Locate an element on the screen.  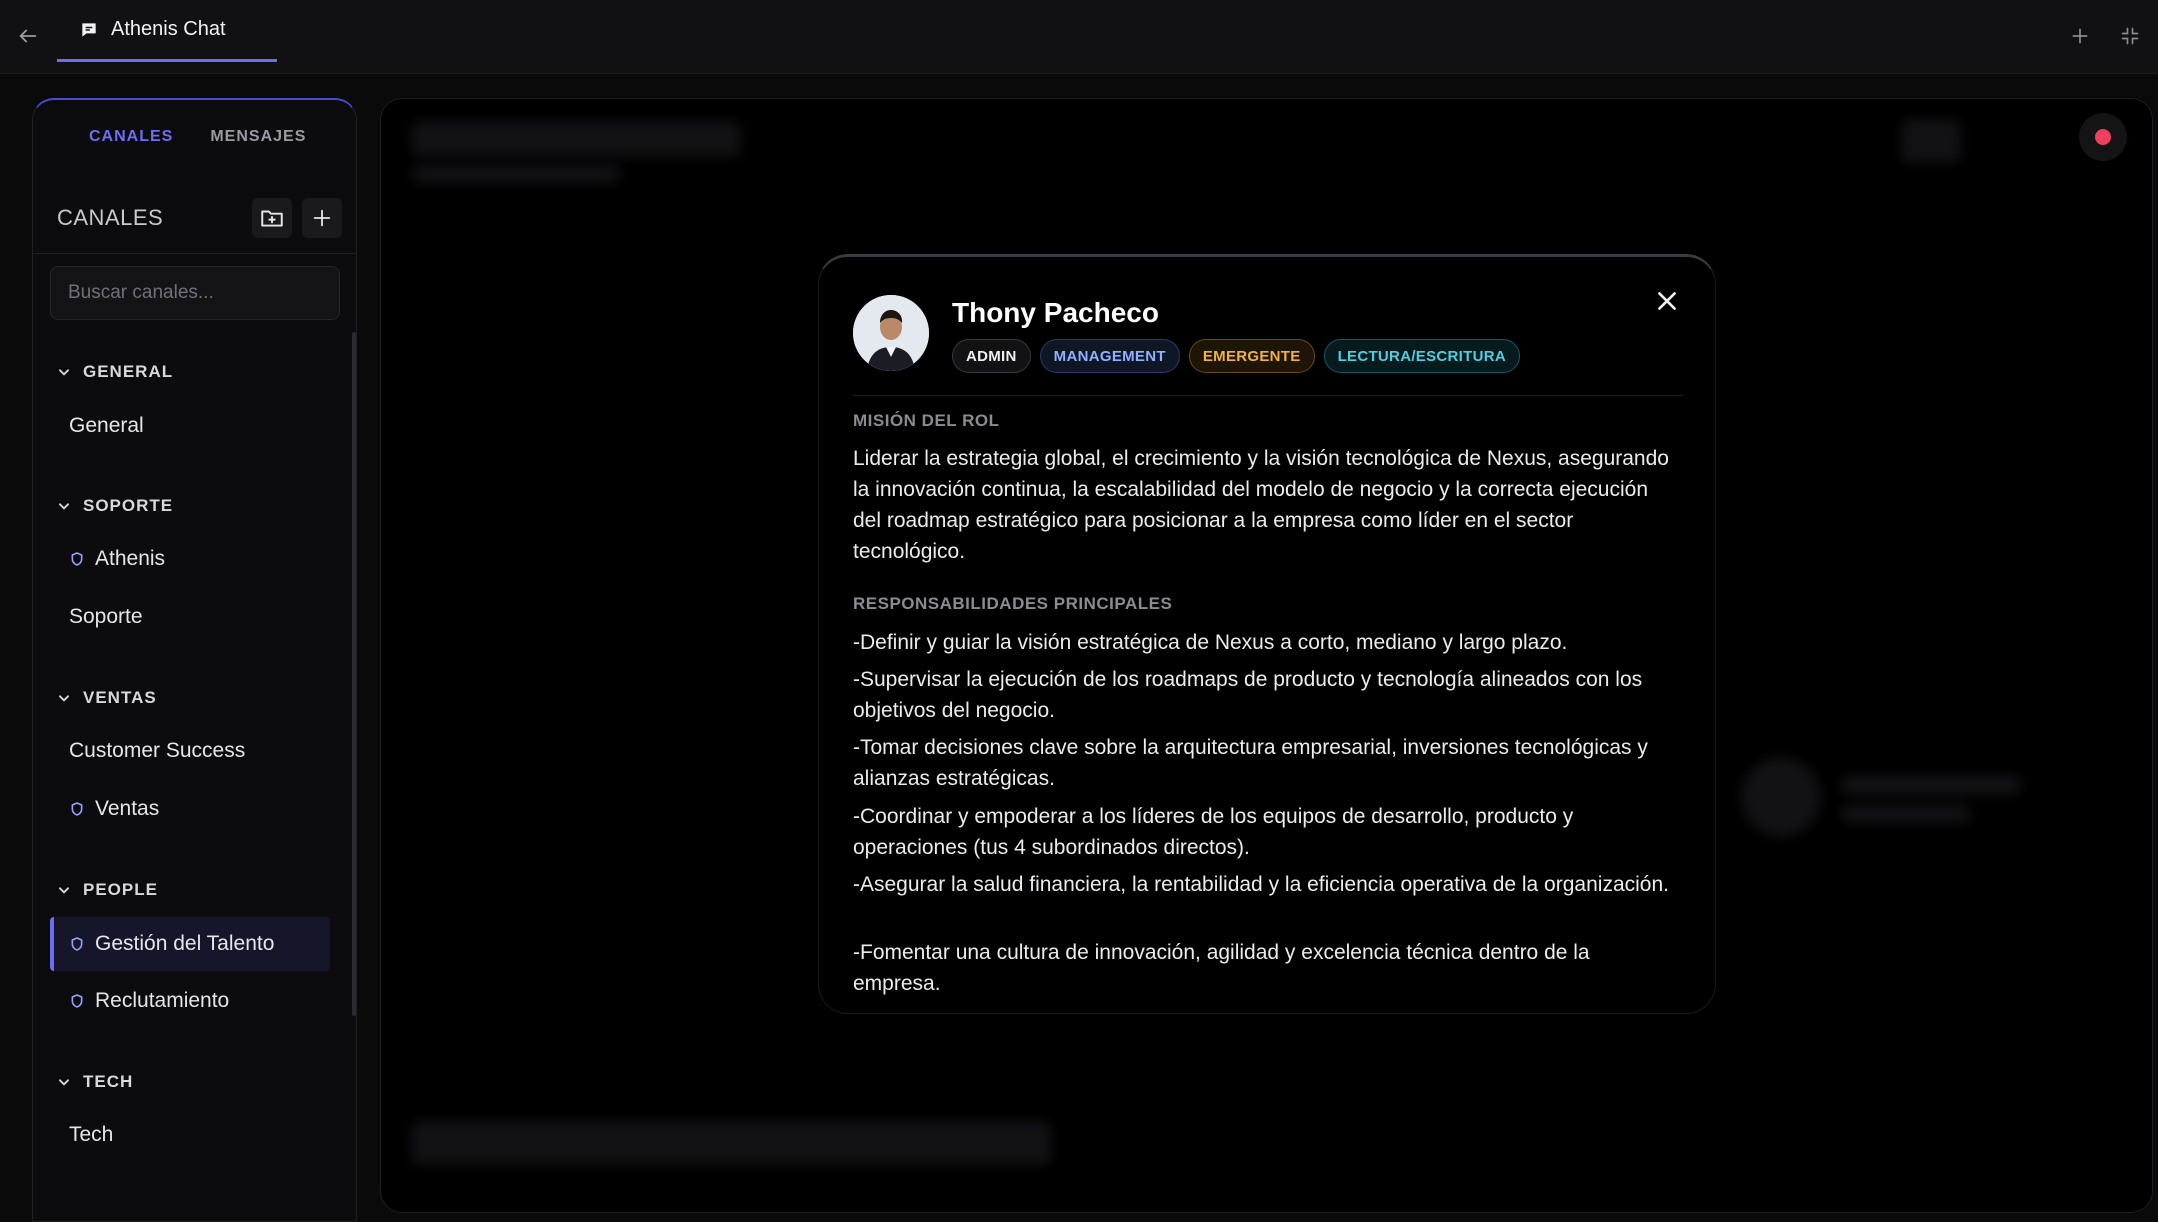
channel-label: Customer Success is located at coordinates (157, 750).